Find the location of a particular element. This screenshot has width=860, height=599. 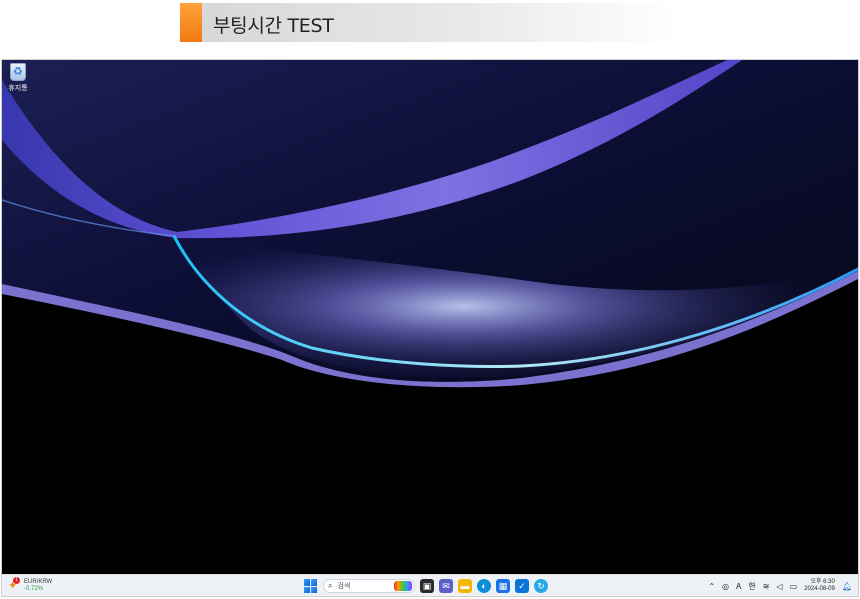

desktop-icon-recycle-bin: 휴지통 is located at coordinates (18, 78).